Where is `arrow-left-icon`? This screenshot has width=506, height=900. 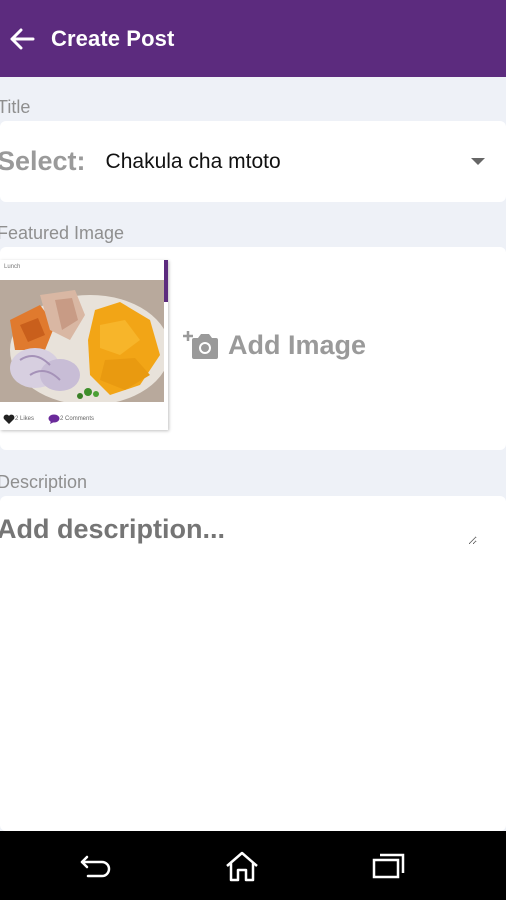
arrow-left-icon is located at coordinates (22, 38).